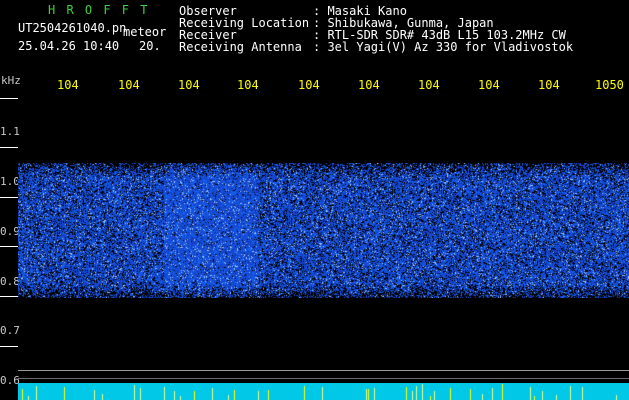 The width and height of the screenshot is (629, 400). Describe the element at coordinates (10, 281) in the screenshot. I see `y-tick-label: 0.8` at that location.